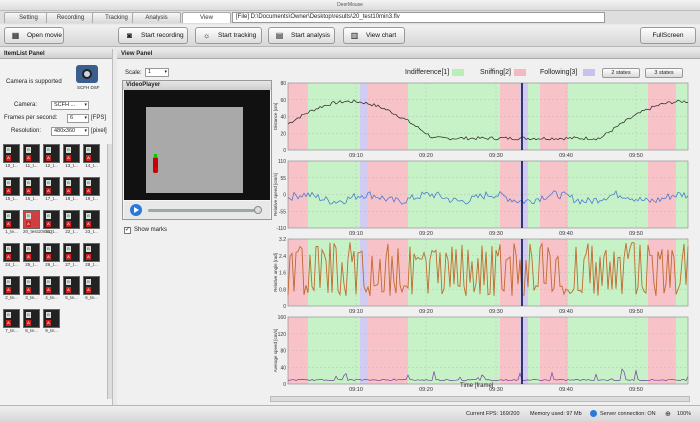 Image resolution: width=700 pixels, height=422 pixels. What do you see at coordinates (496, 72) in the screenshot?
I see `legend-sniffing-label: Sniffing[2]` at bounding box center [496, 72].